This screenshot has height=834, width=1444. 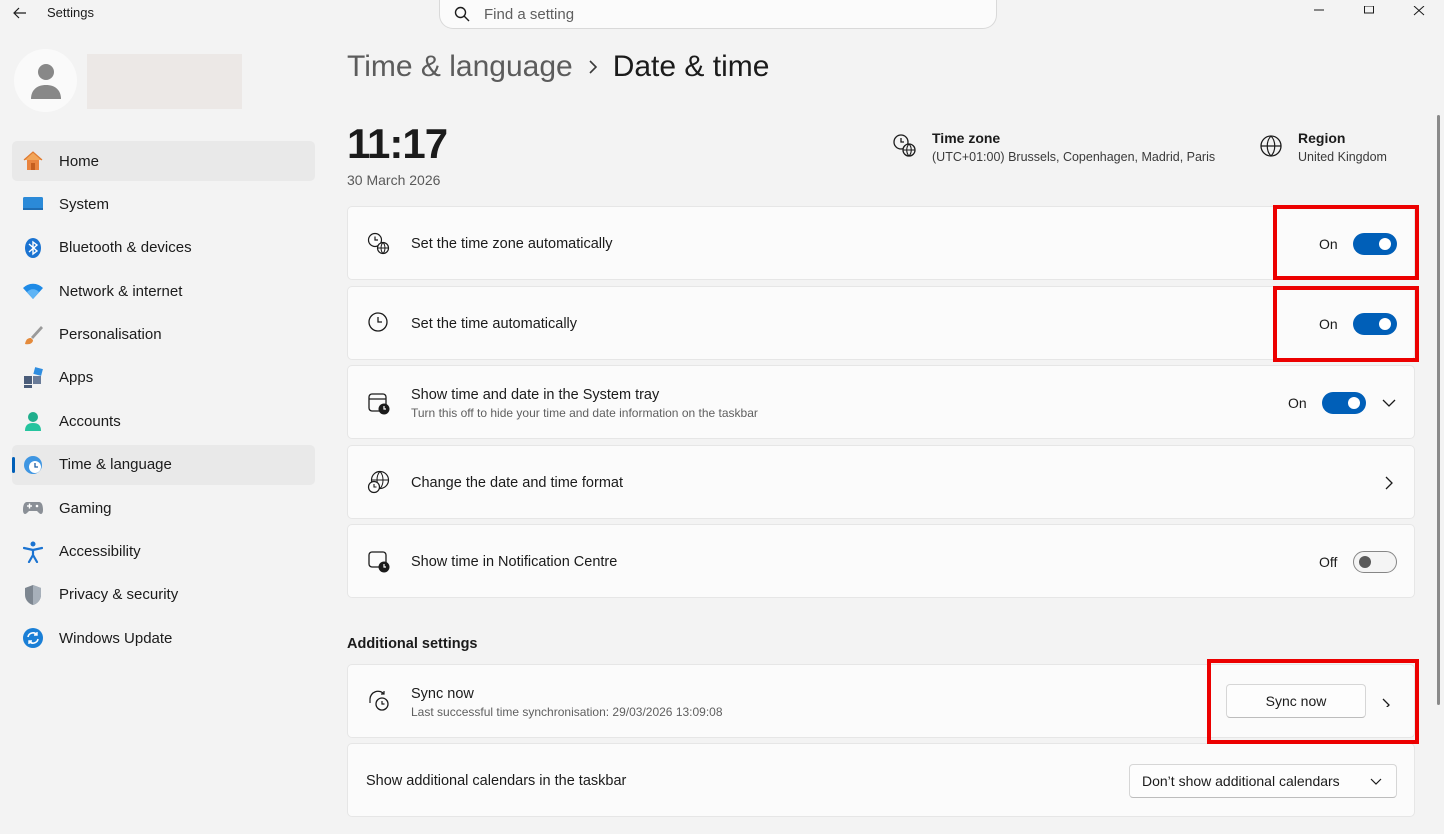 I want to click on region-value: United Kingdom, so click(x=1342, y=157).